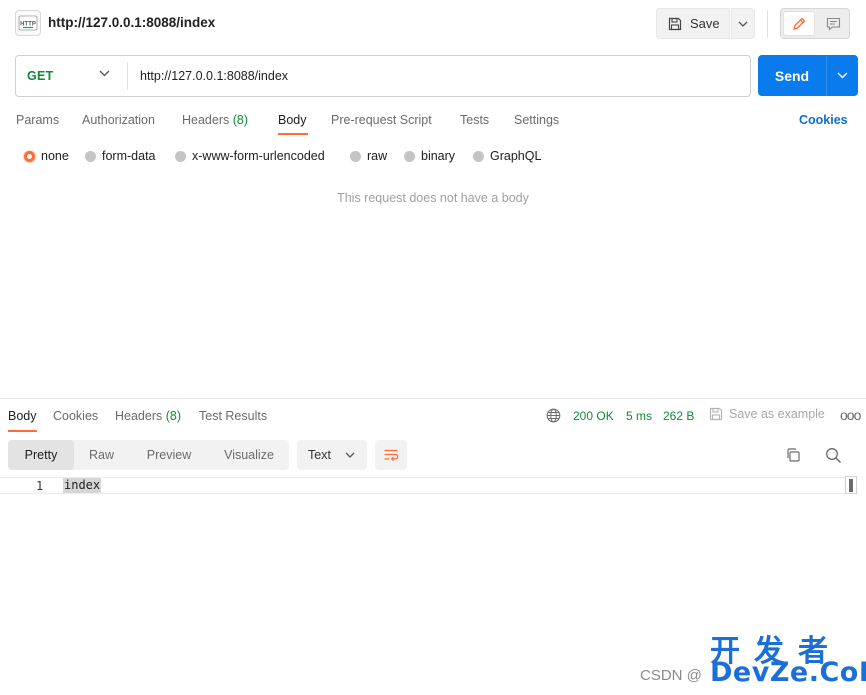 This screenshot has height=695, width=866. Describe the element at coordinates (75, 416) in the screenshot. I see `response-tab-cookies: Cookies` at that location.